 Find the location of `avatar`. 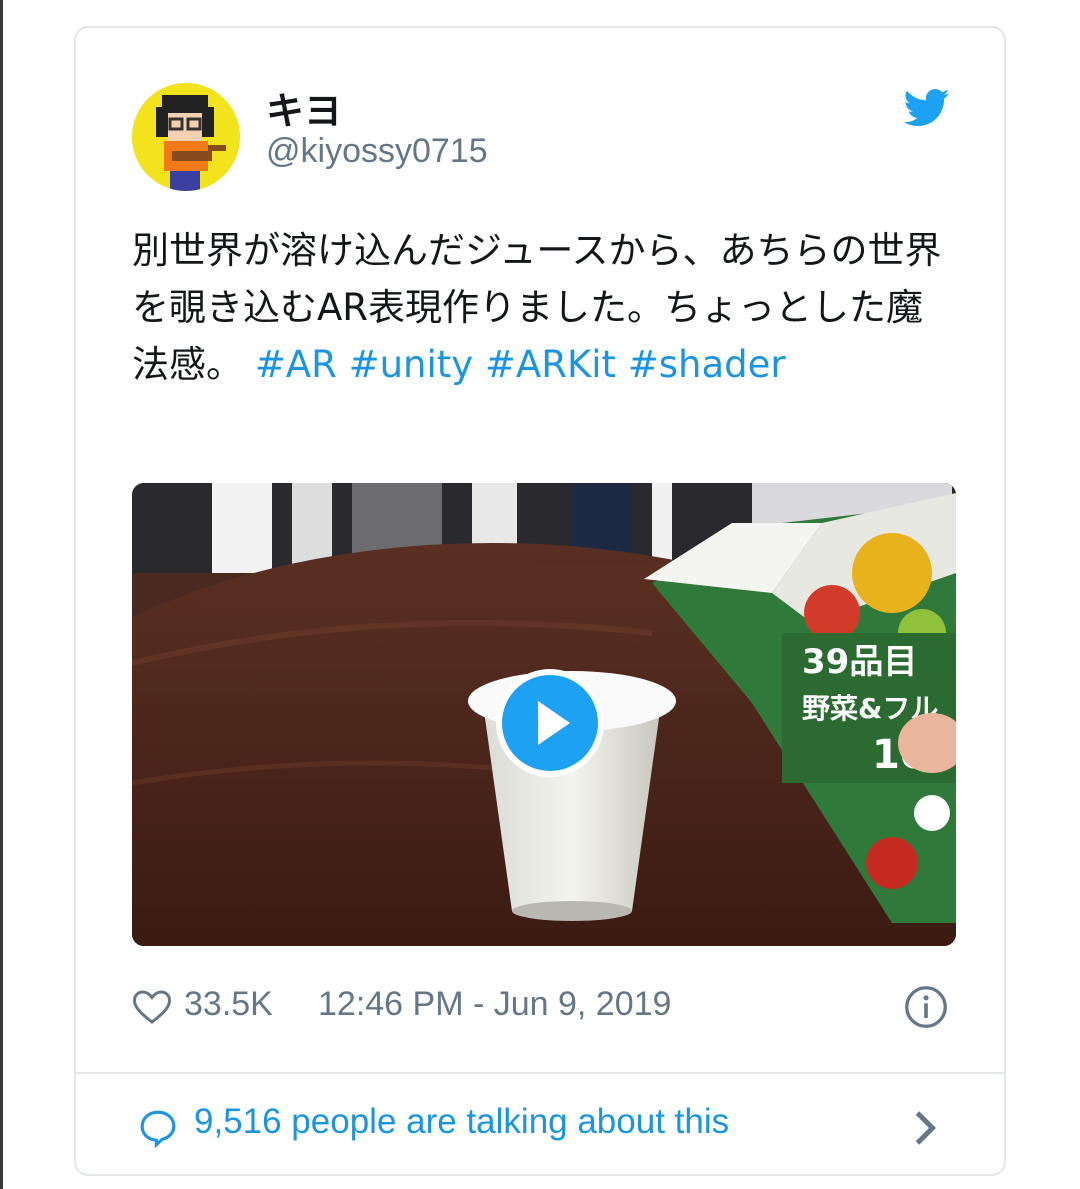

avatar is located at coordinates (186, 137).